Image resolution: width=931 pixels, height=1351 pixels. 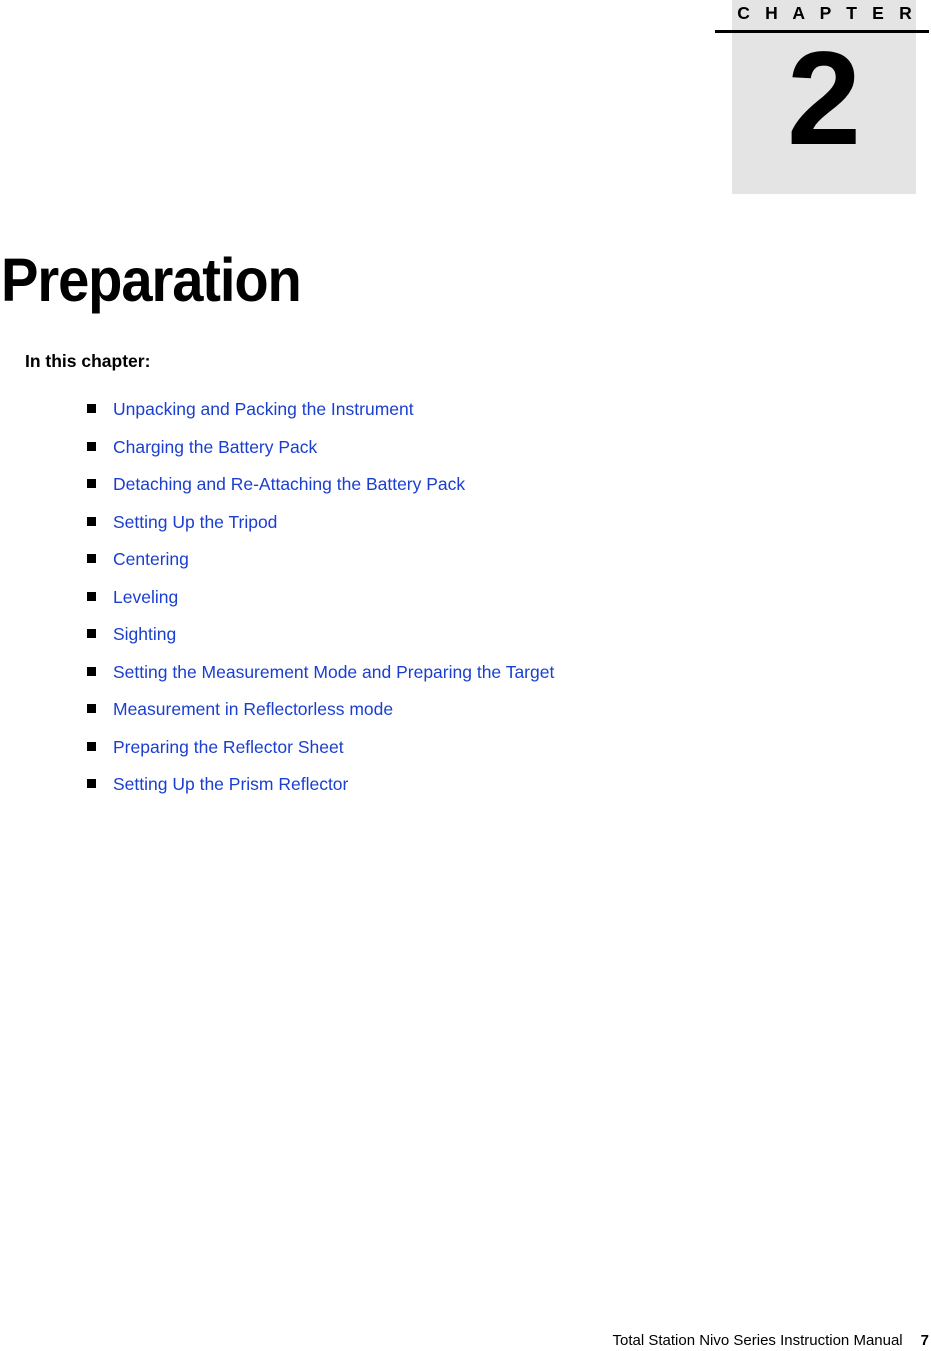 I want to click on list-item: Leveling, so click(x=487, y=605).